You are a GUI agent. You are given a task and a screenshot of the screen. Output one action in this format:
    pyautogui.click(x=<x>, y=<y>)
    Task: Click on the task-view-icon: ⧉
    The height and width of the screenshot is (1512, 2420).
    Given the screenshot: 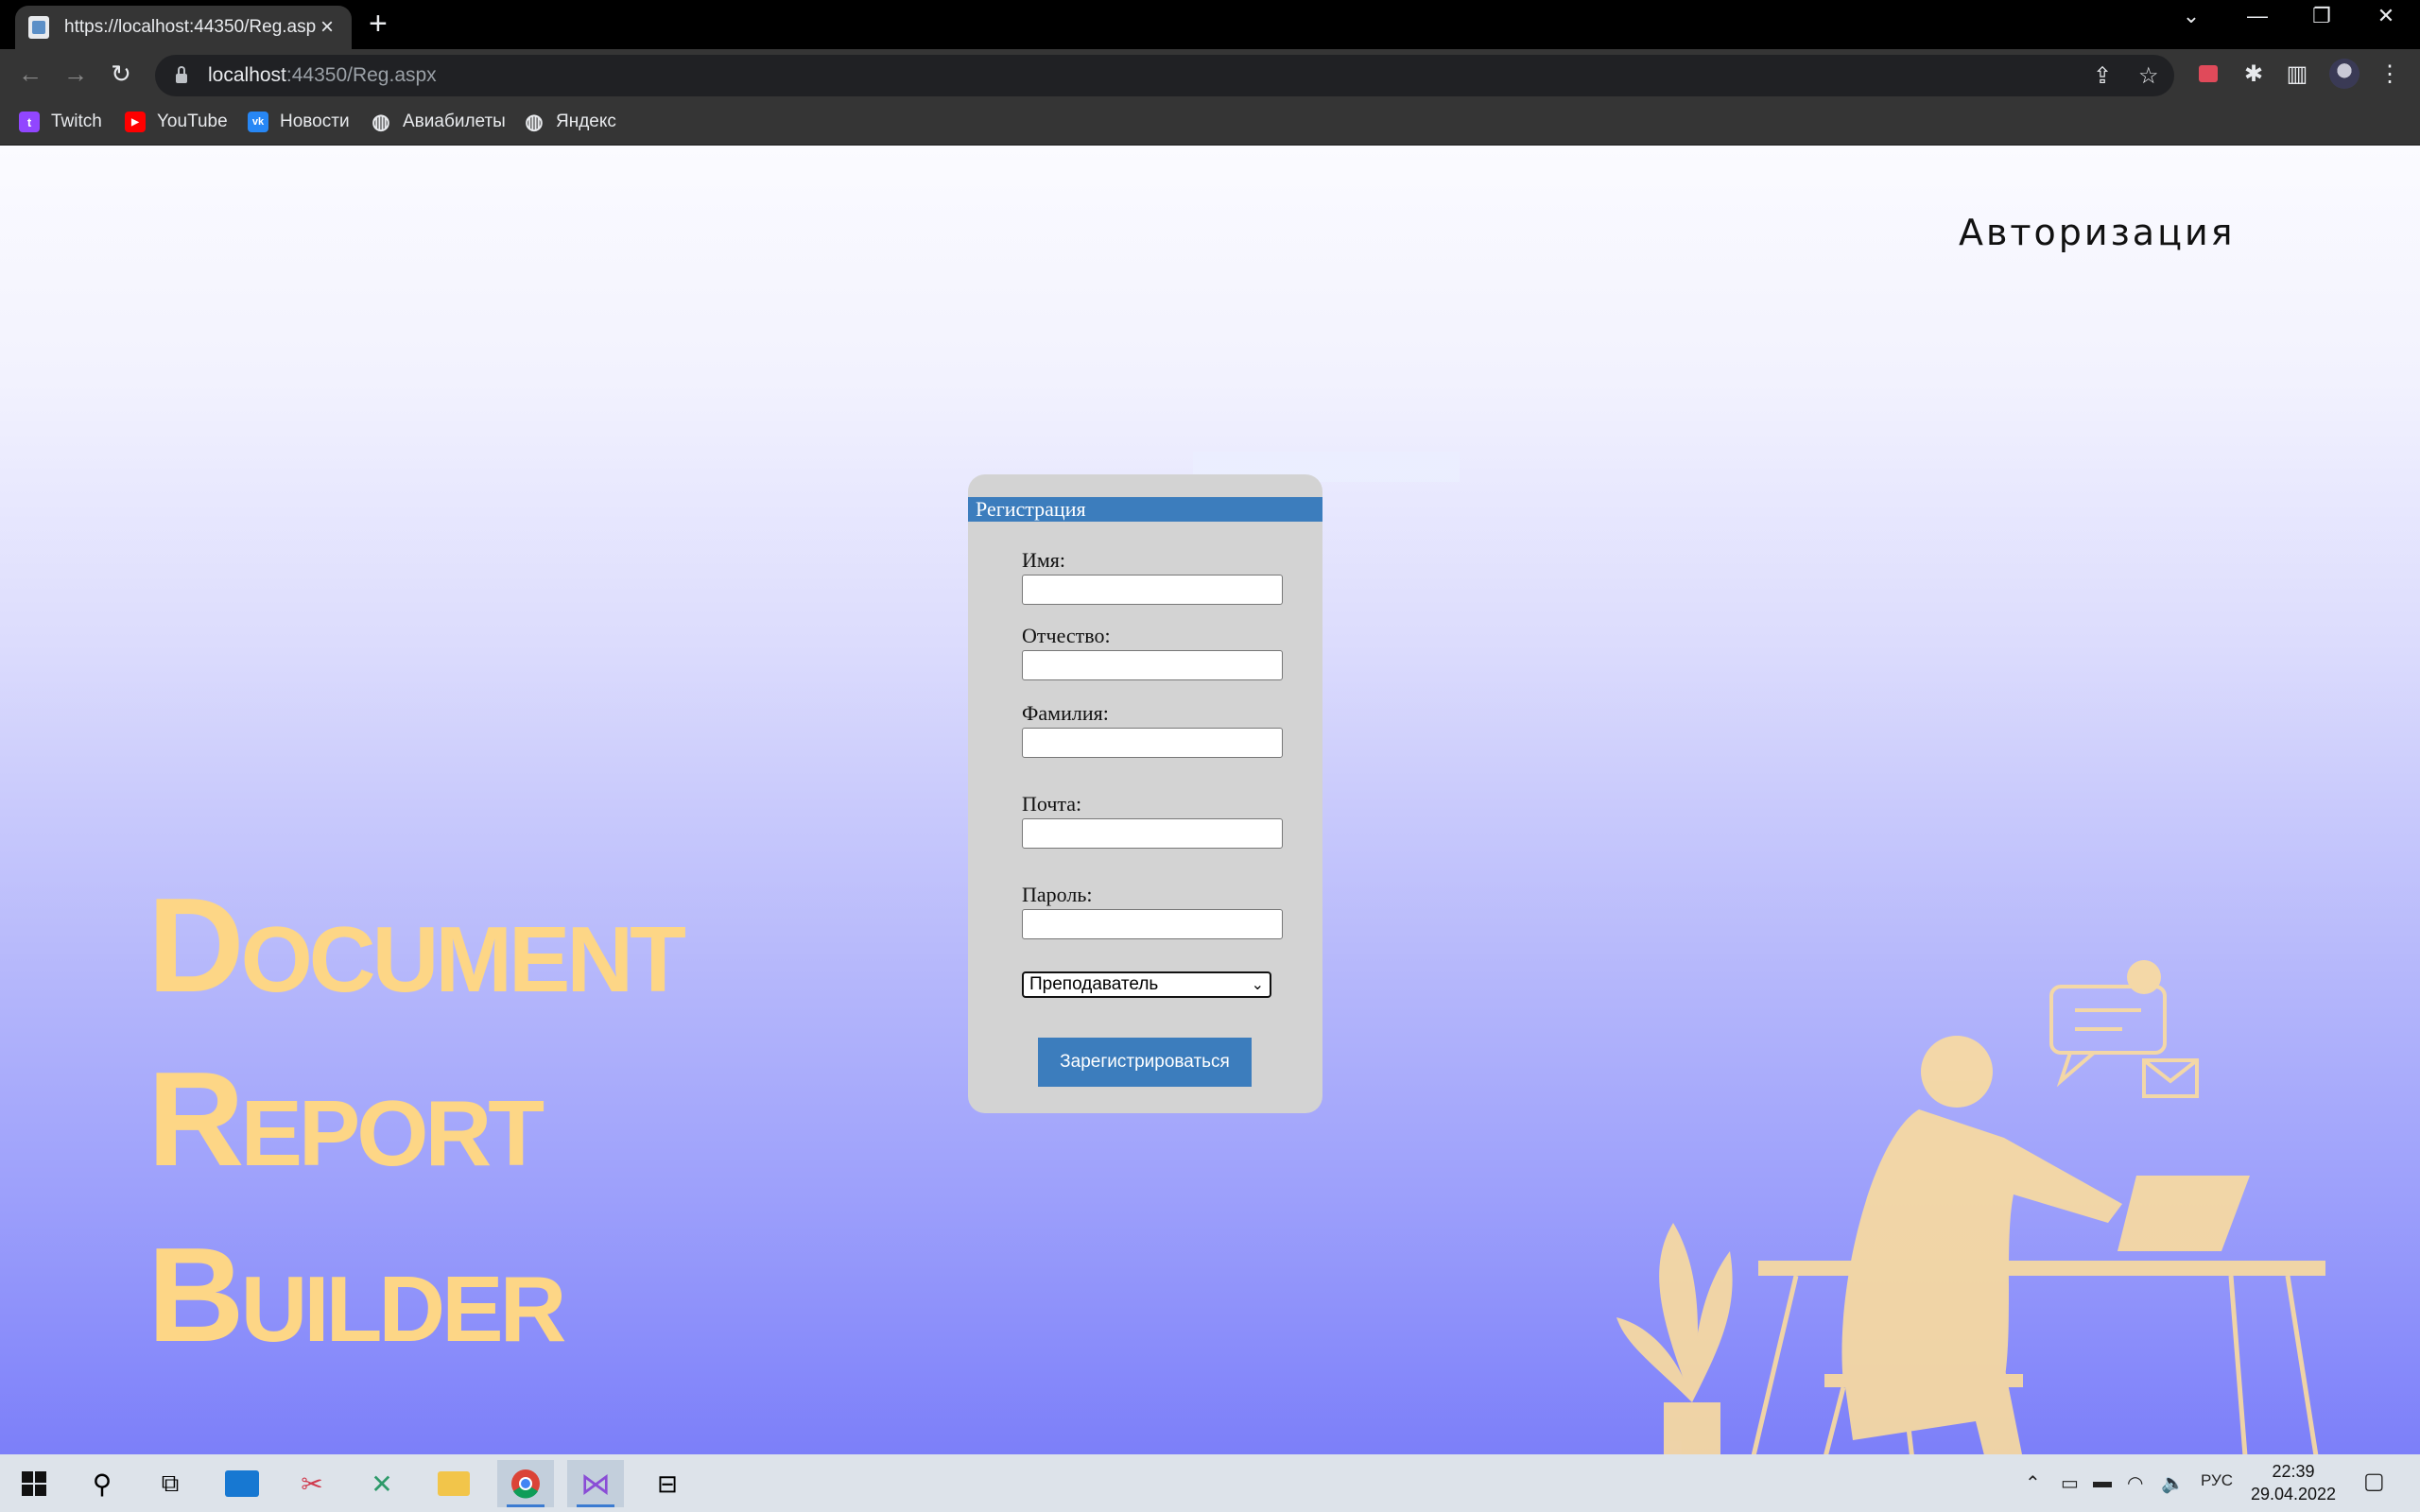 What is the action you would take?
    pyautogui.click(x=170, y=1483)
    